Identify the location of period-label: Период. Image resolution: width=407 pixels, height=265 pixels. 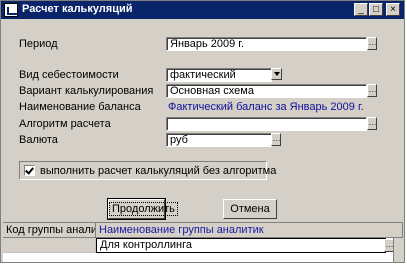
(38, 44).